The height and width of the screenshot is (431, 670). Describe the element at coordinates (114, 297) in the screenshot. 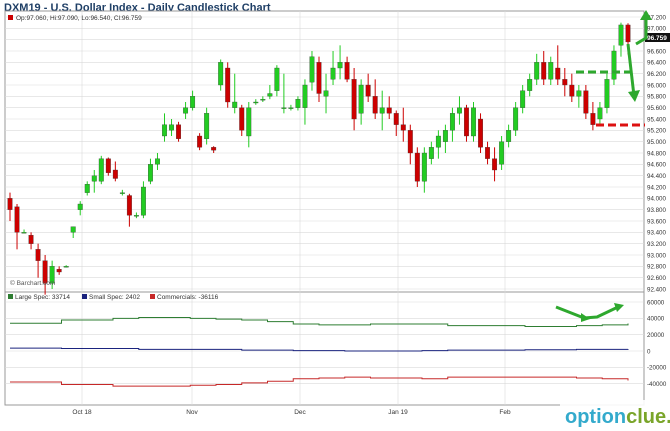

I see `legend-small-spec: Small Spec: 2402` at that location.